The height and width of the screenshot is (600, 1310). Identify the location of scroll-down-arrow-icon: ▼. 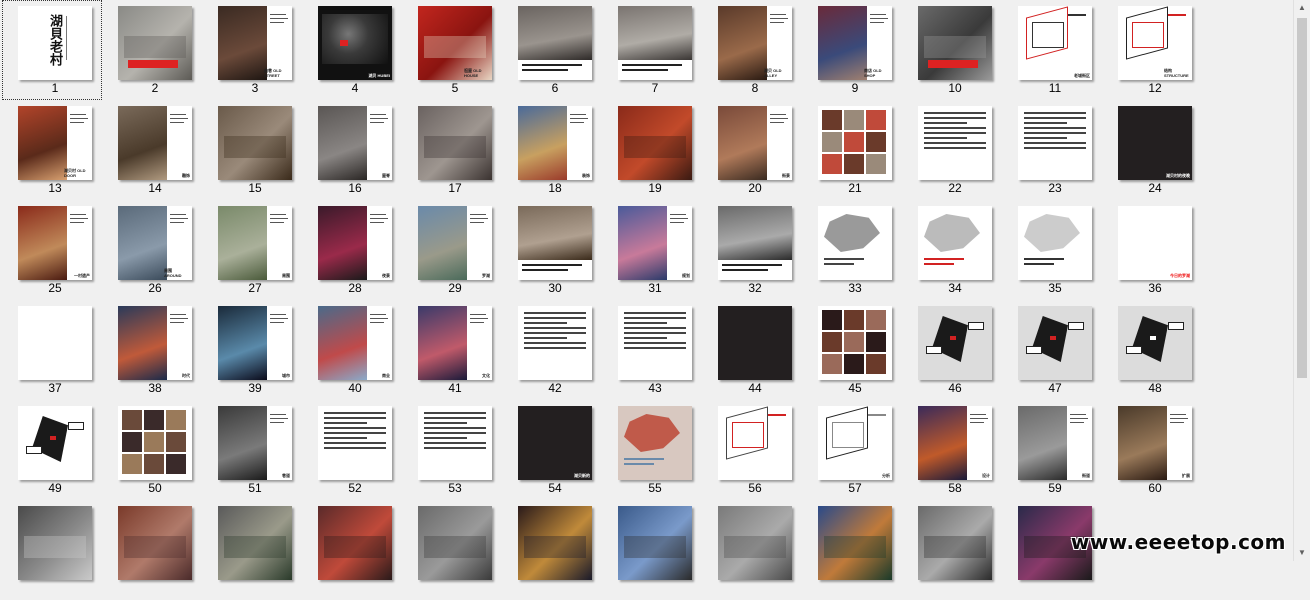
(1302, 553).